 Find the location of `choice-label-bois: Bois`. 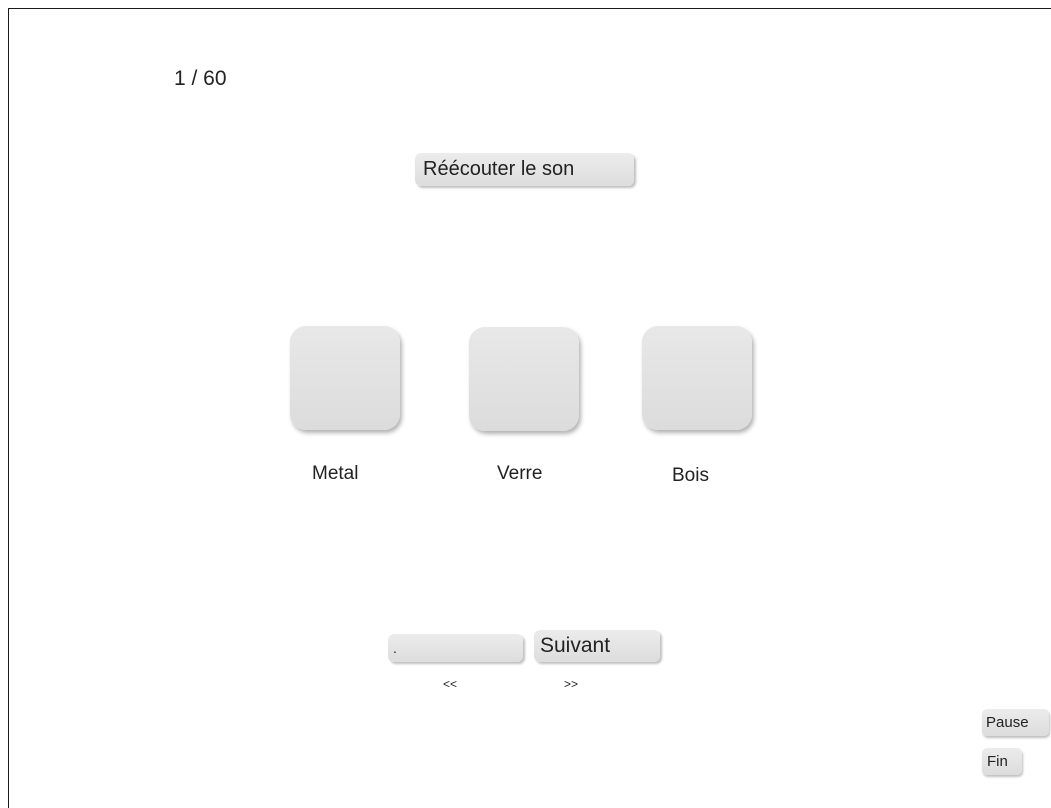

choice-label-bois: Bois is located at coordinates (690, 475).